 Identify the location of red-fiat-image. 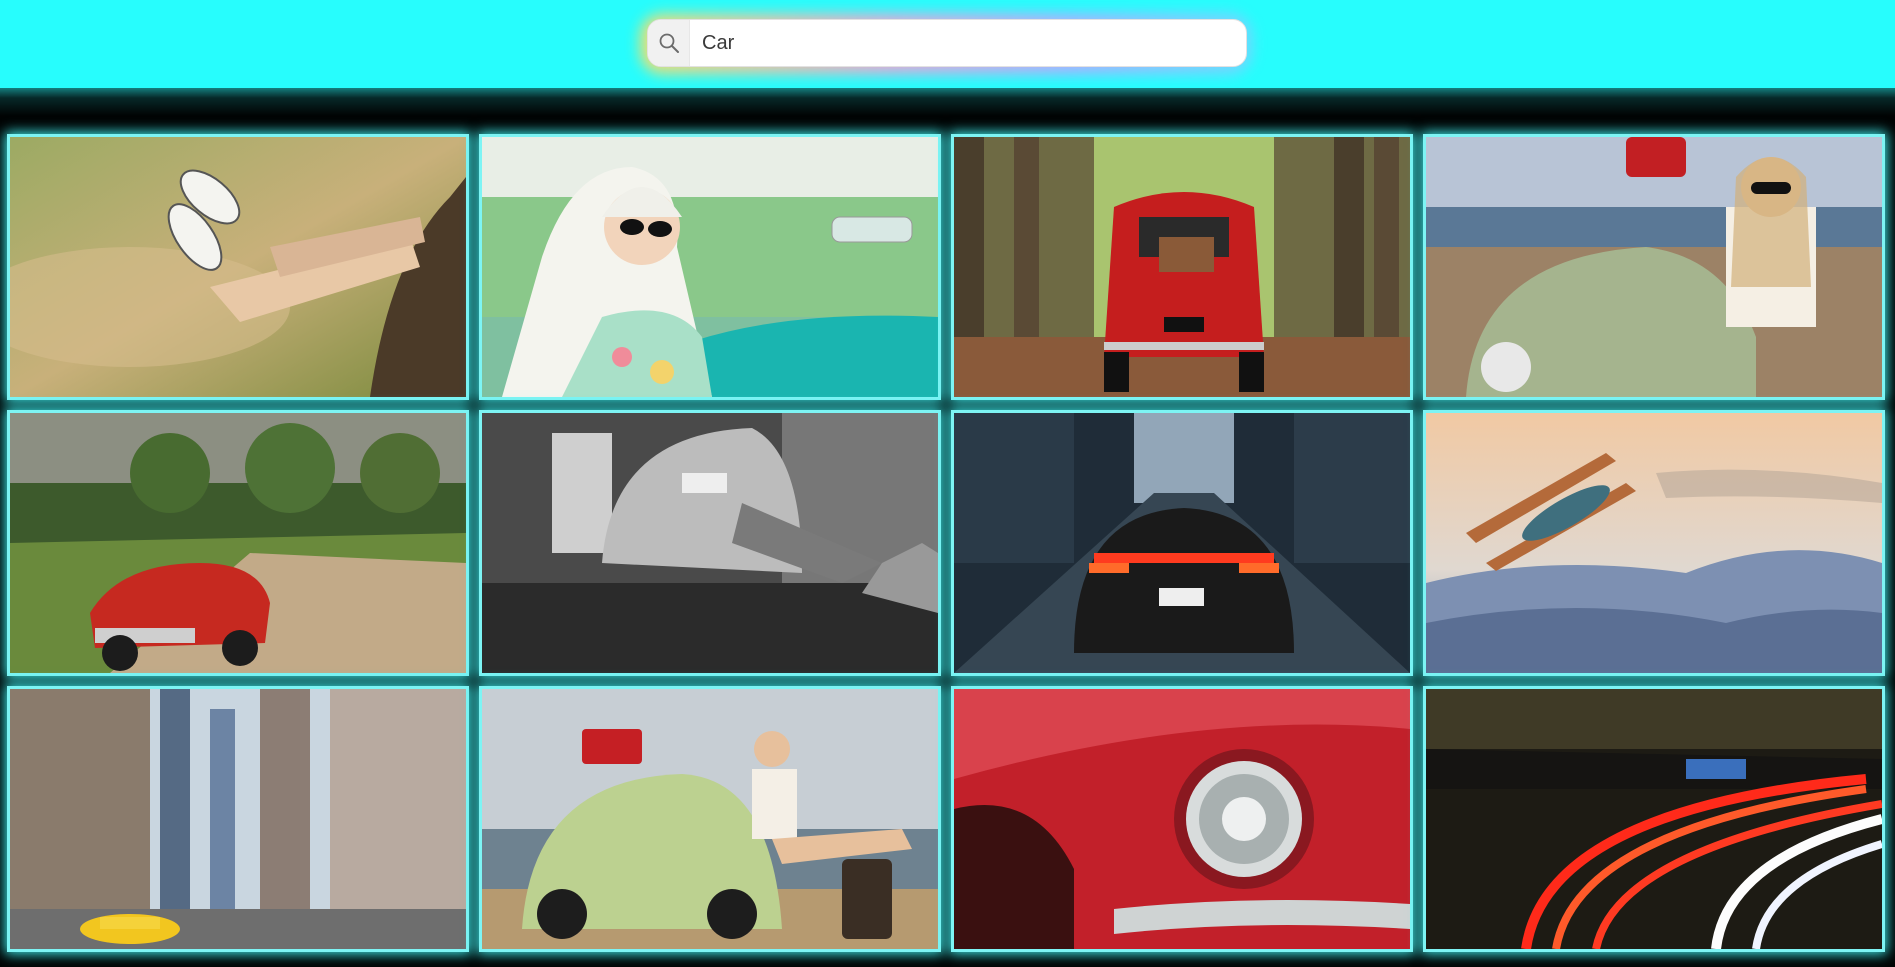
(1182, 267).